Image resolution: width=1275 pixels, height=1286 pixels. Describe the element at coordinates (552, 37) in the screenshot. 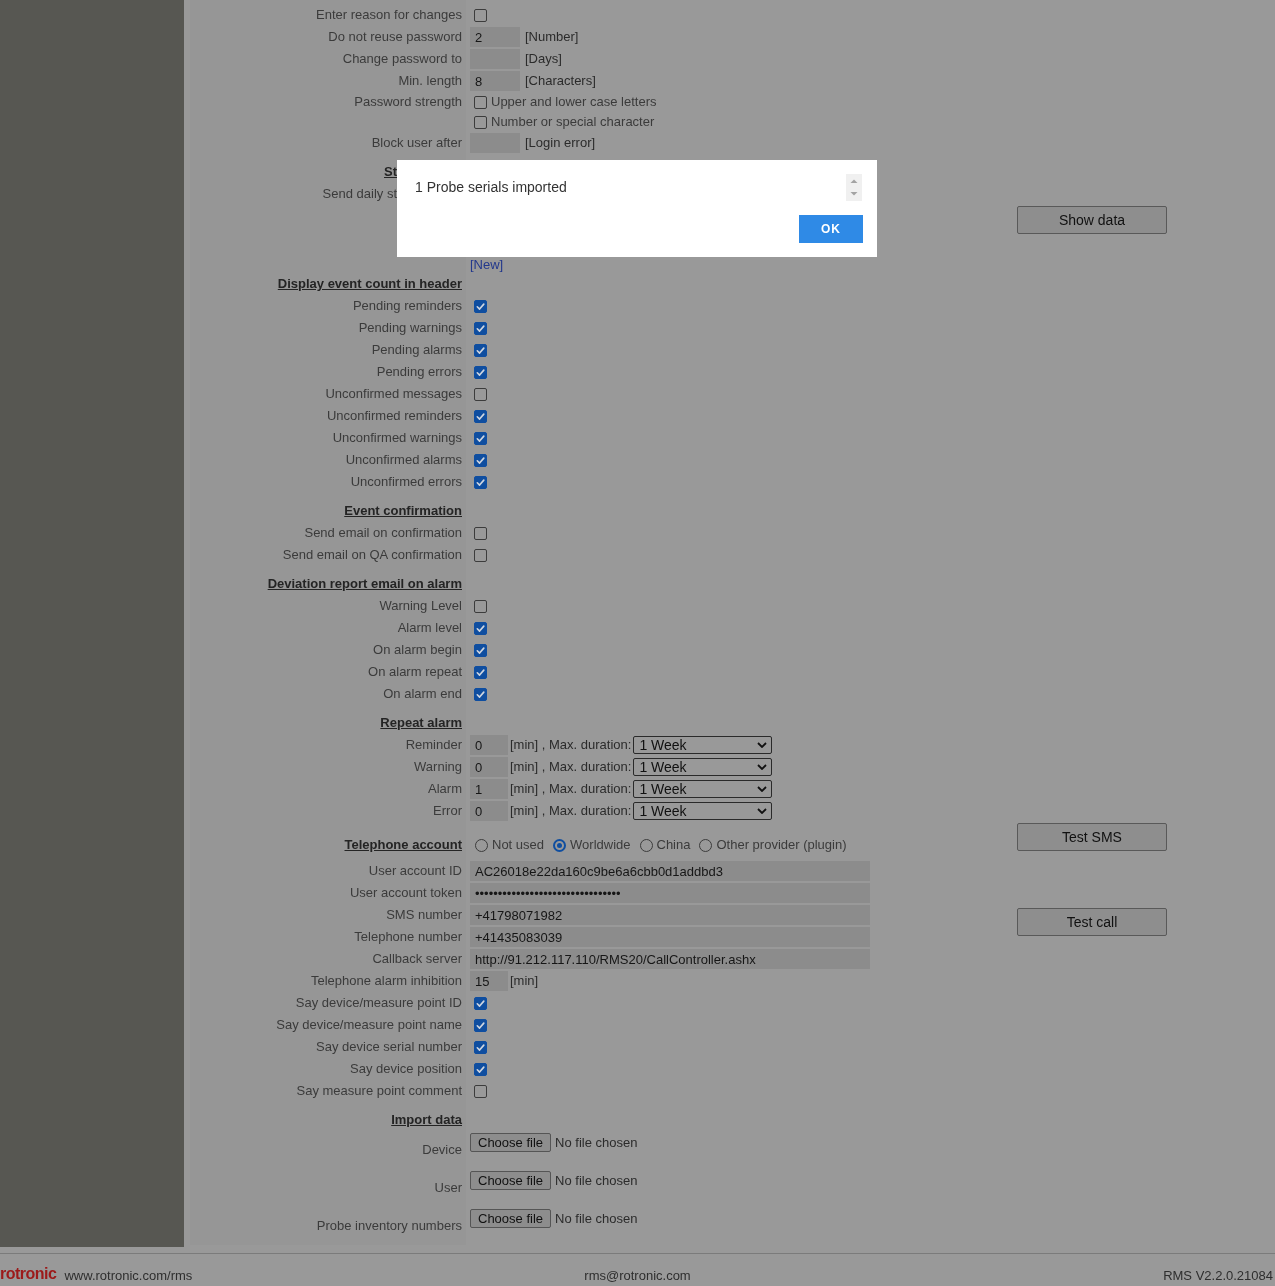

I see `unit-label: [Number]` at that location.